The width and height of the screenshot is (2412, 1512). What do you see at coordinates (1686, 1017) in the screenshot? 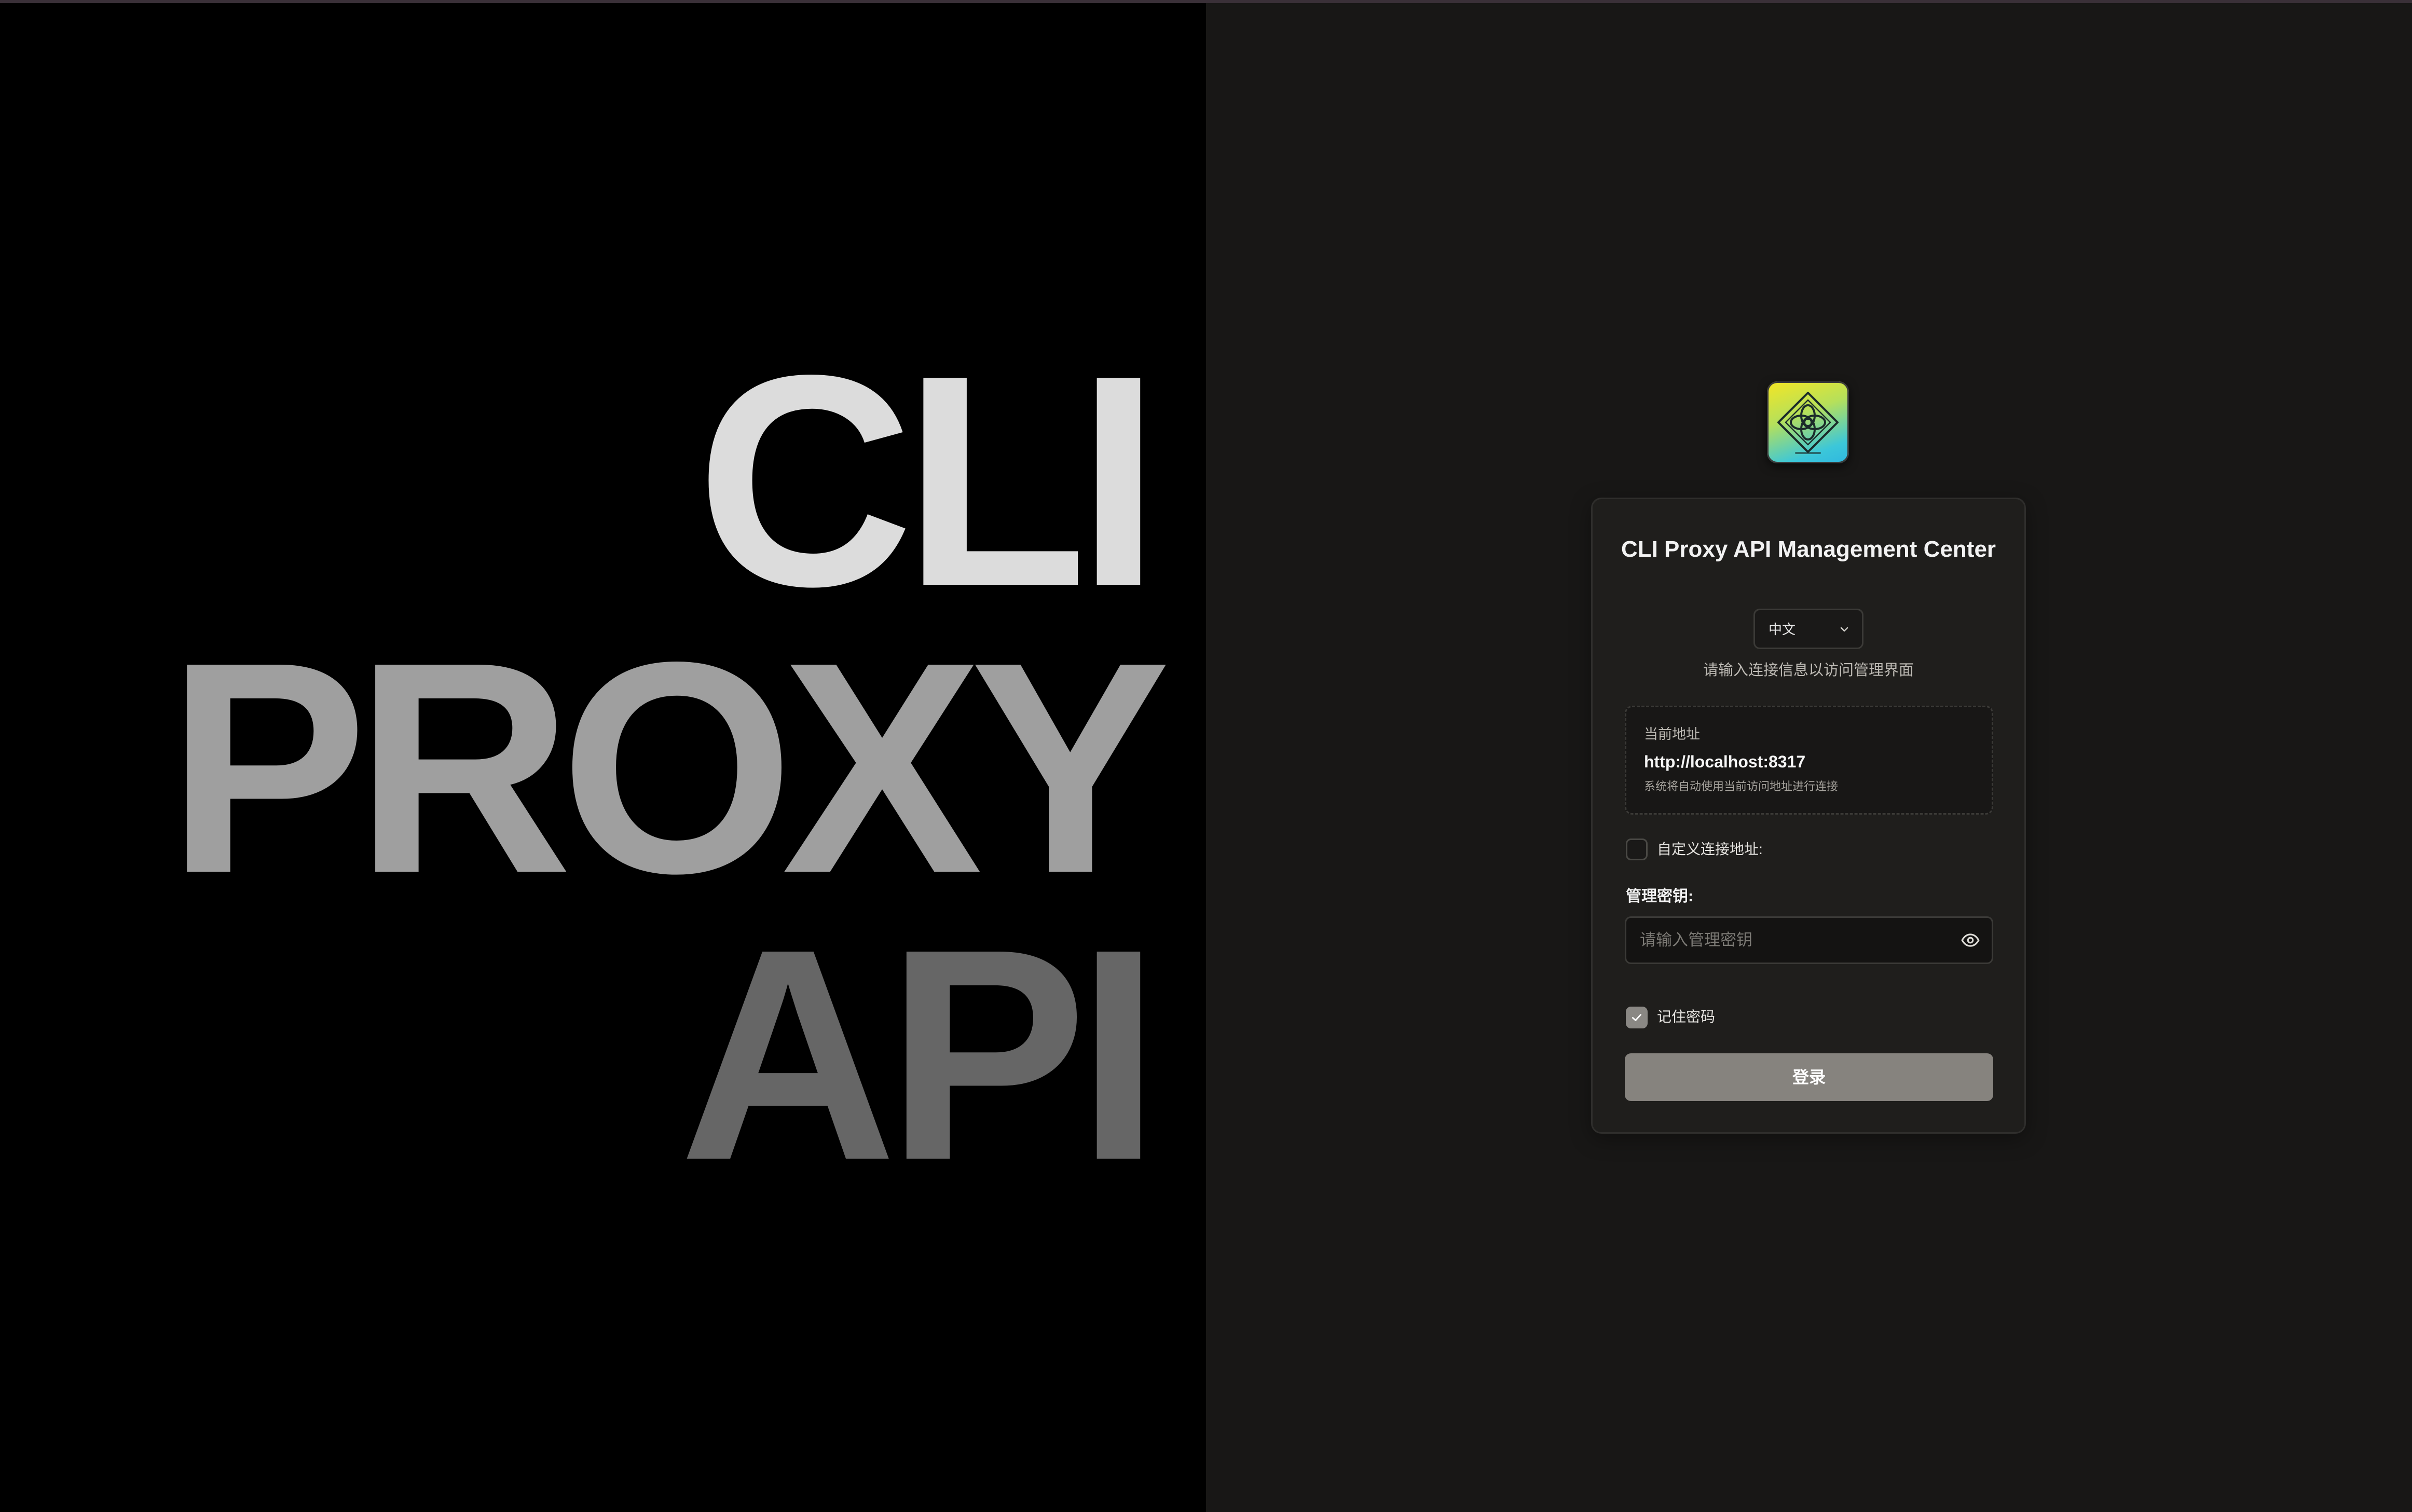
I see `remember-password-label: 记住密码` at bounding box center [1686, 1017].